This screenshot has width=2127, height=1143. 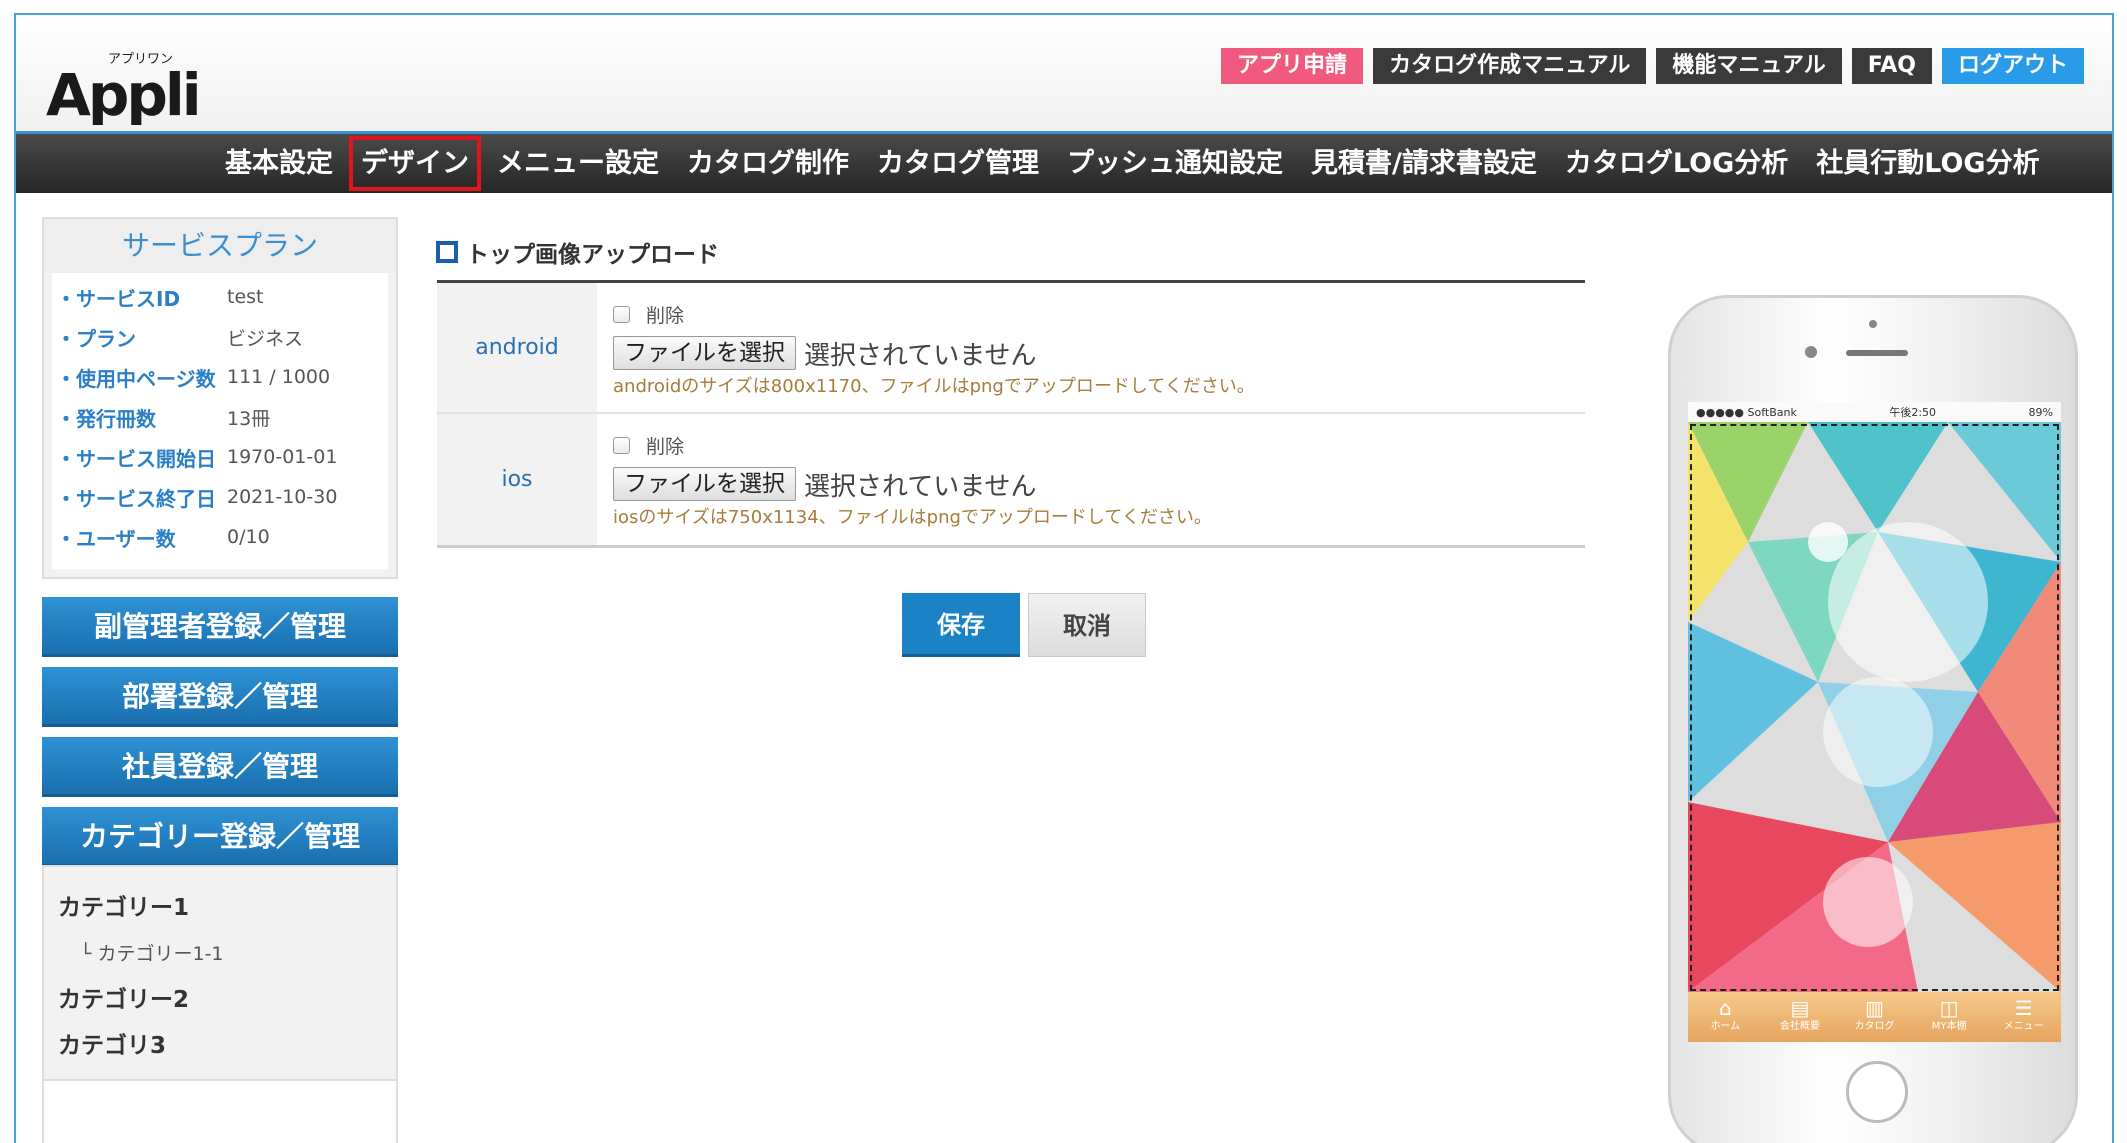 What do you see at coordinates (116, 538) in the screenshot?
I see `plan-key: ・ユーザー数` at bounding box center [116, 538].